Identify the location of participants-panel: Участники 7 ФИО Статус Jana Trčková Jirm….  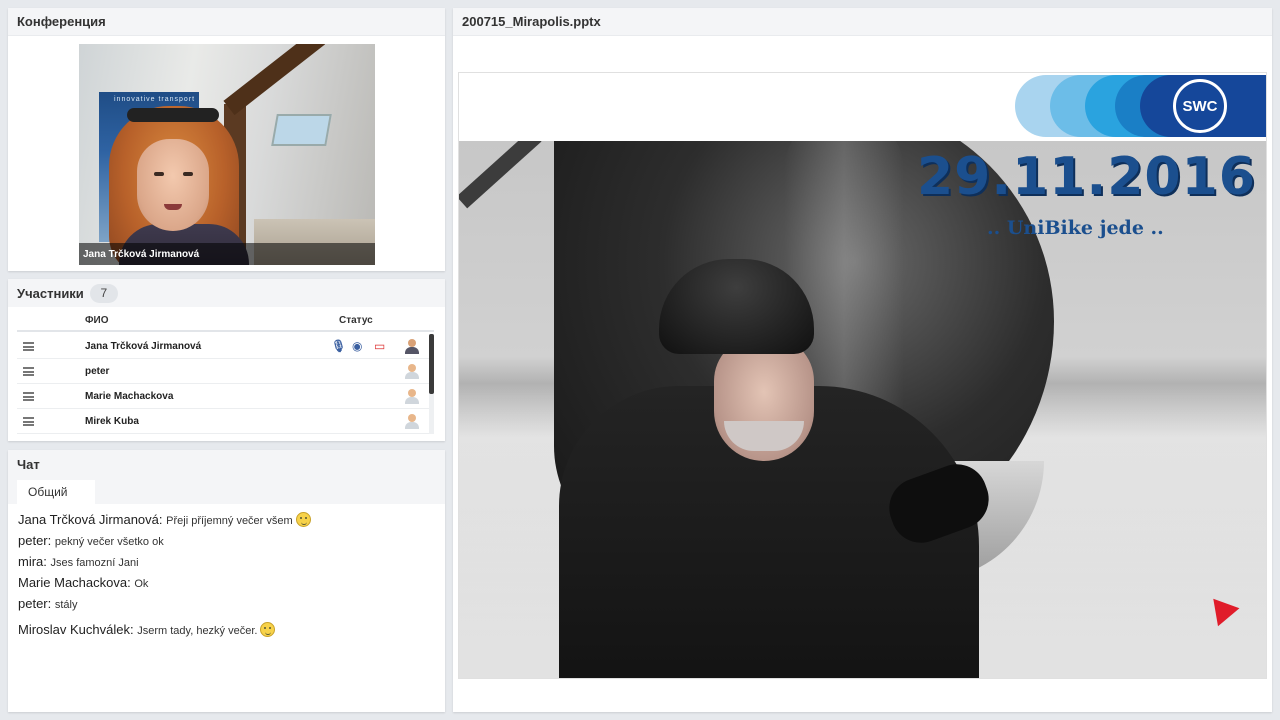
(226, 360).